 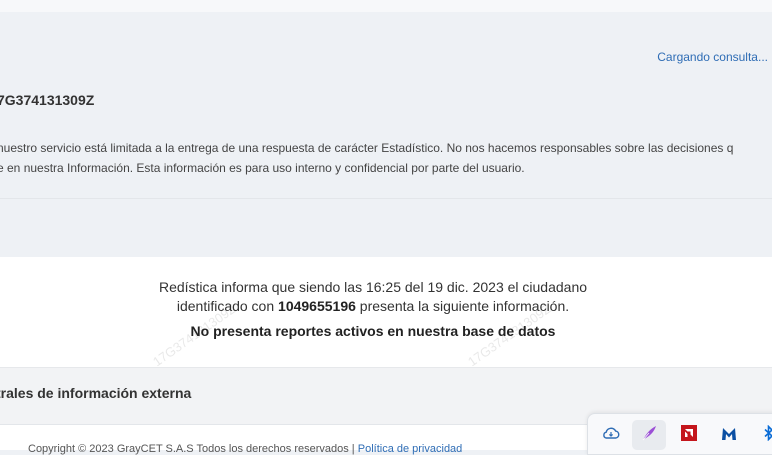 I want to click on top-band, so click(x=386, y=6).